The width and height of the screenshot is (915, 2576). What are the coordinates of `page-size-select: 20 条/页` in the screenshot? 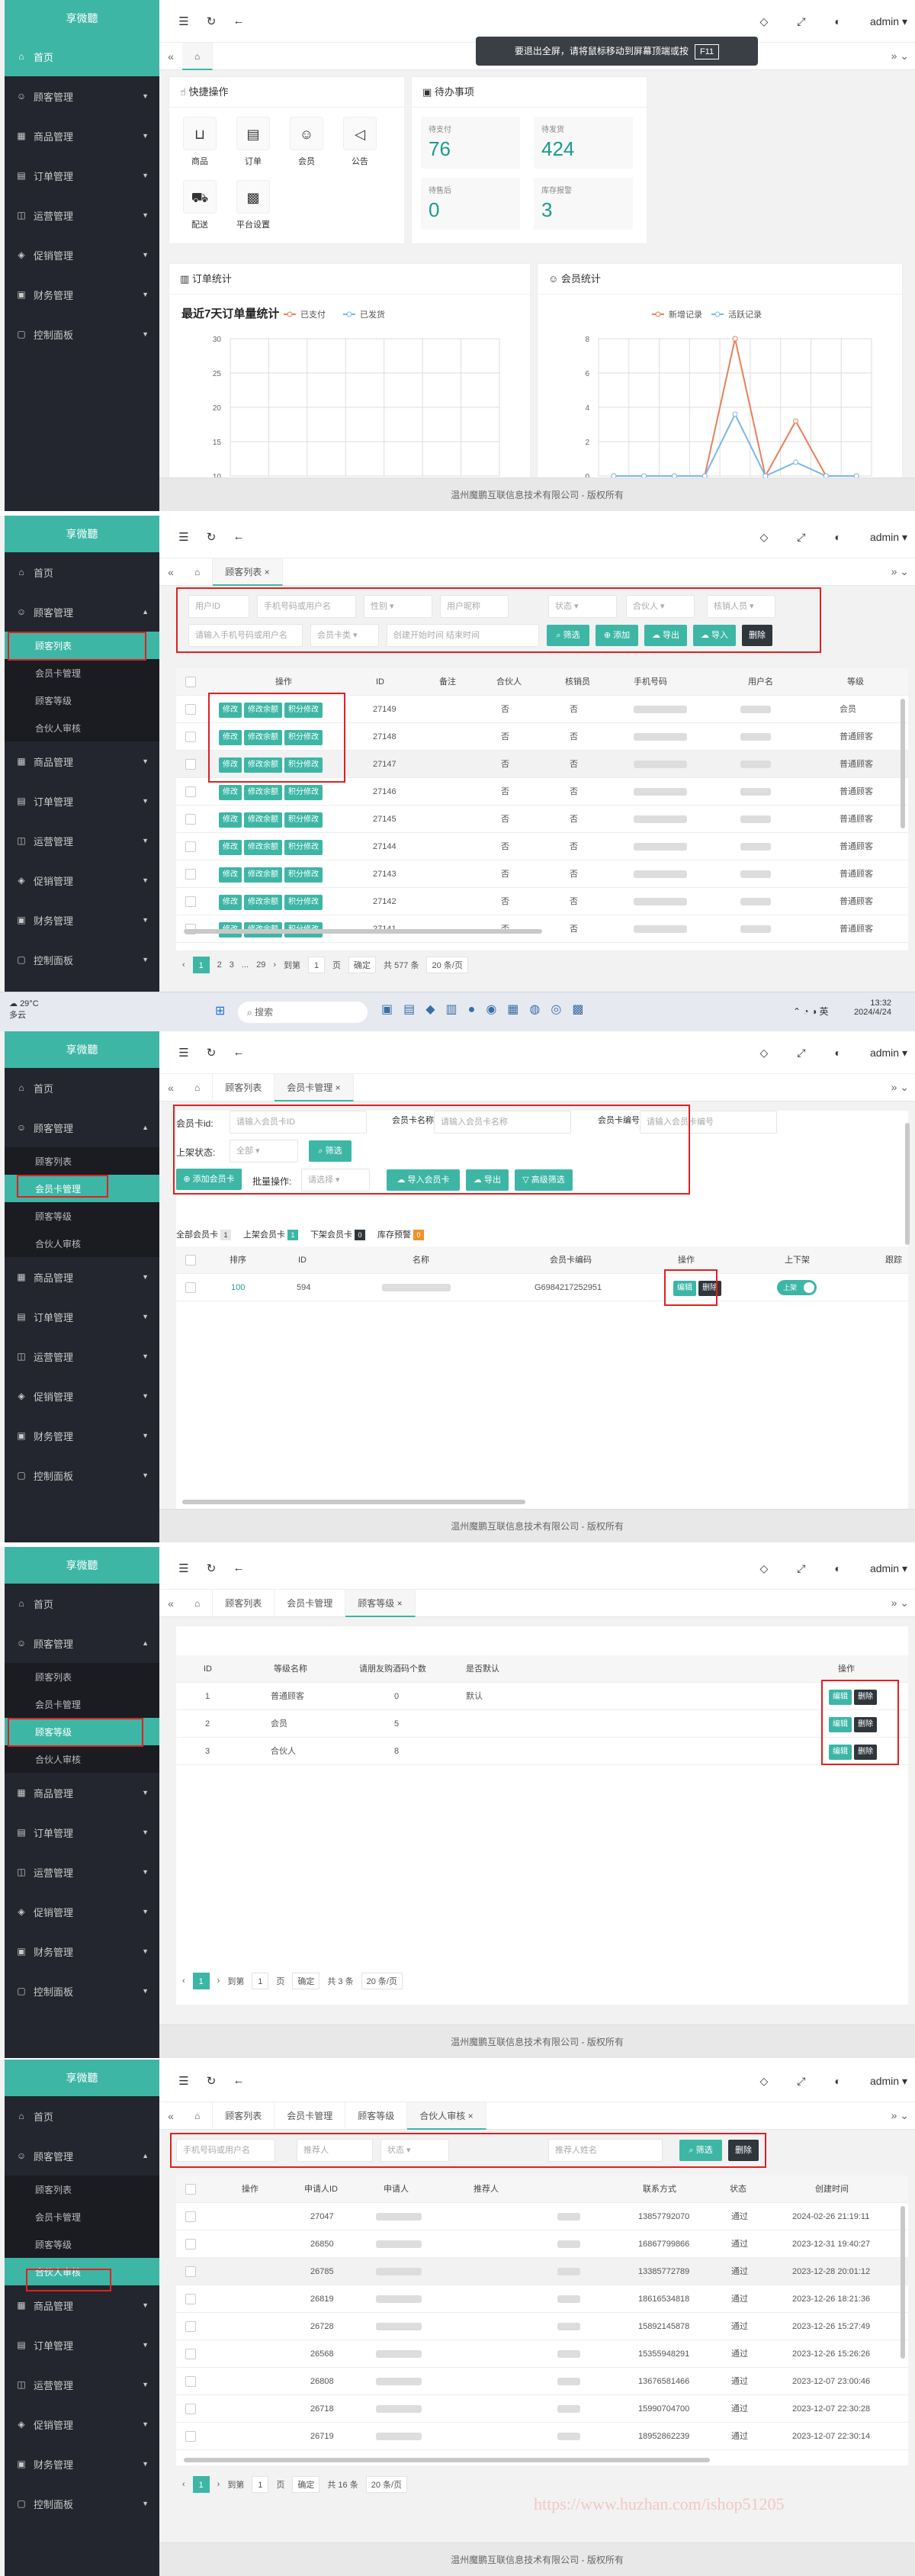 It's located at (447, 965).